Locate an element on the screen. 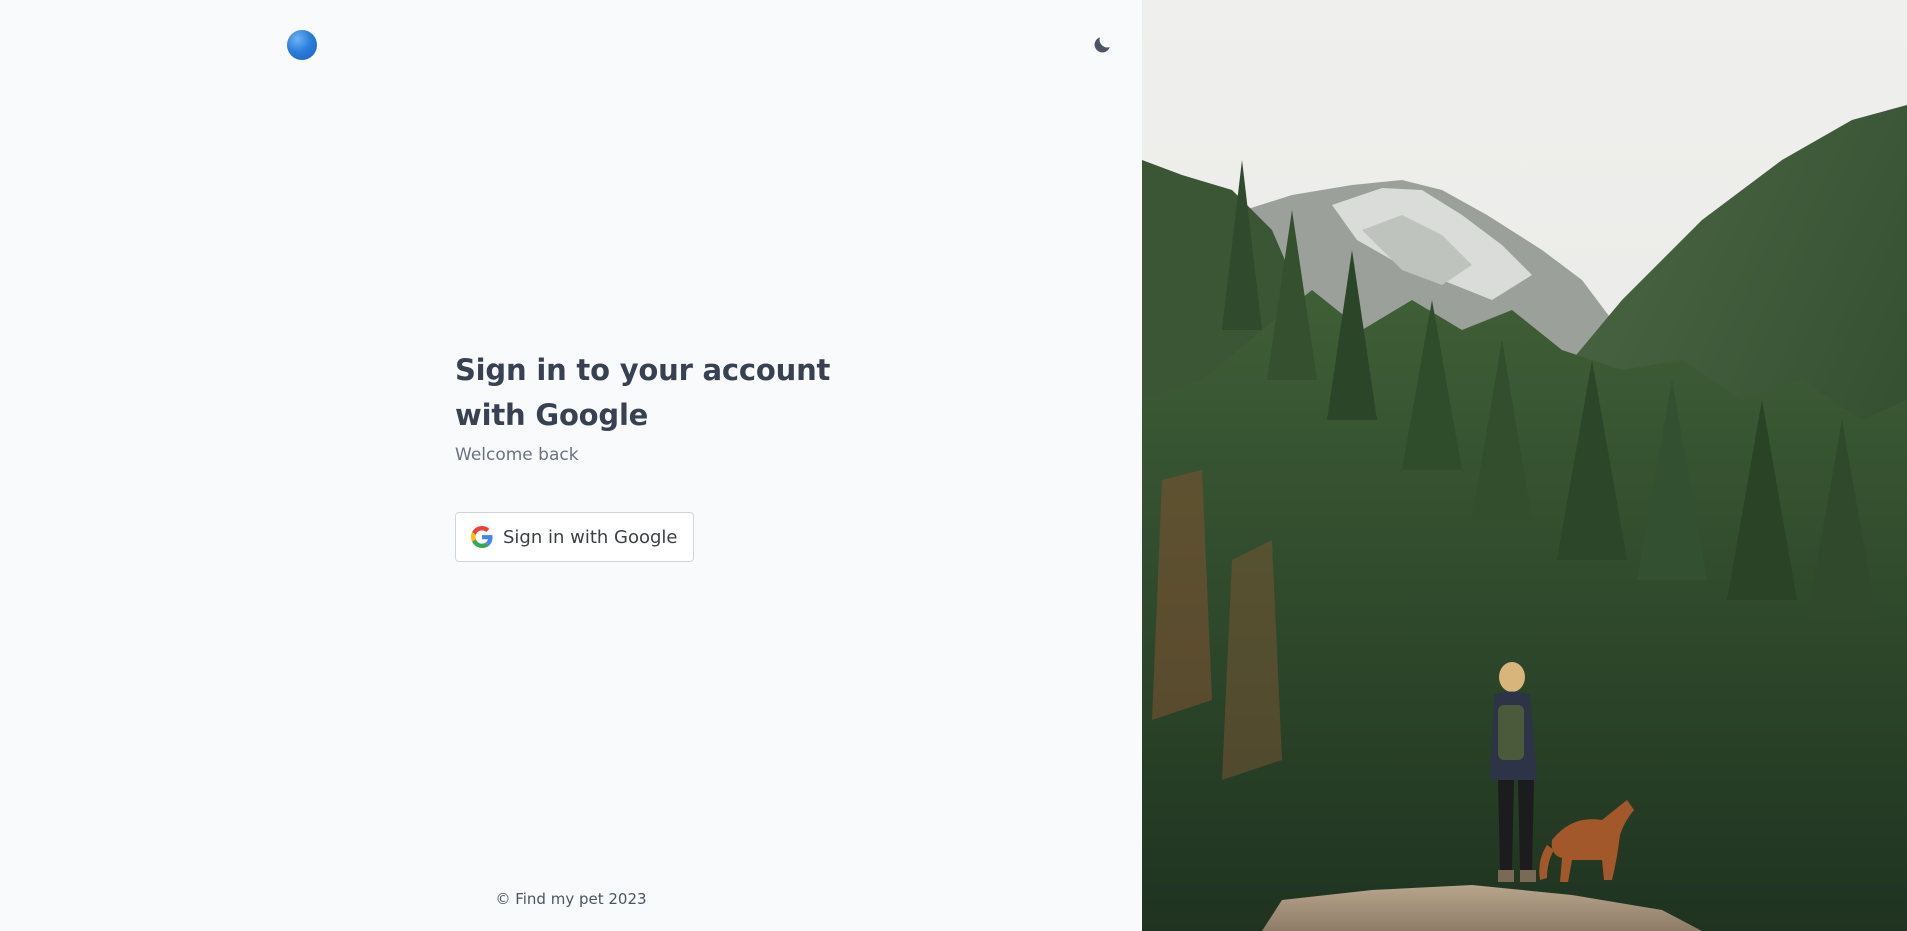  theme-toggle-button is located at coordinates (1102, 45).